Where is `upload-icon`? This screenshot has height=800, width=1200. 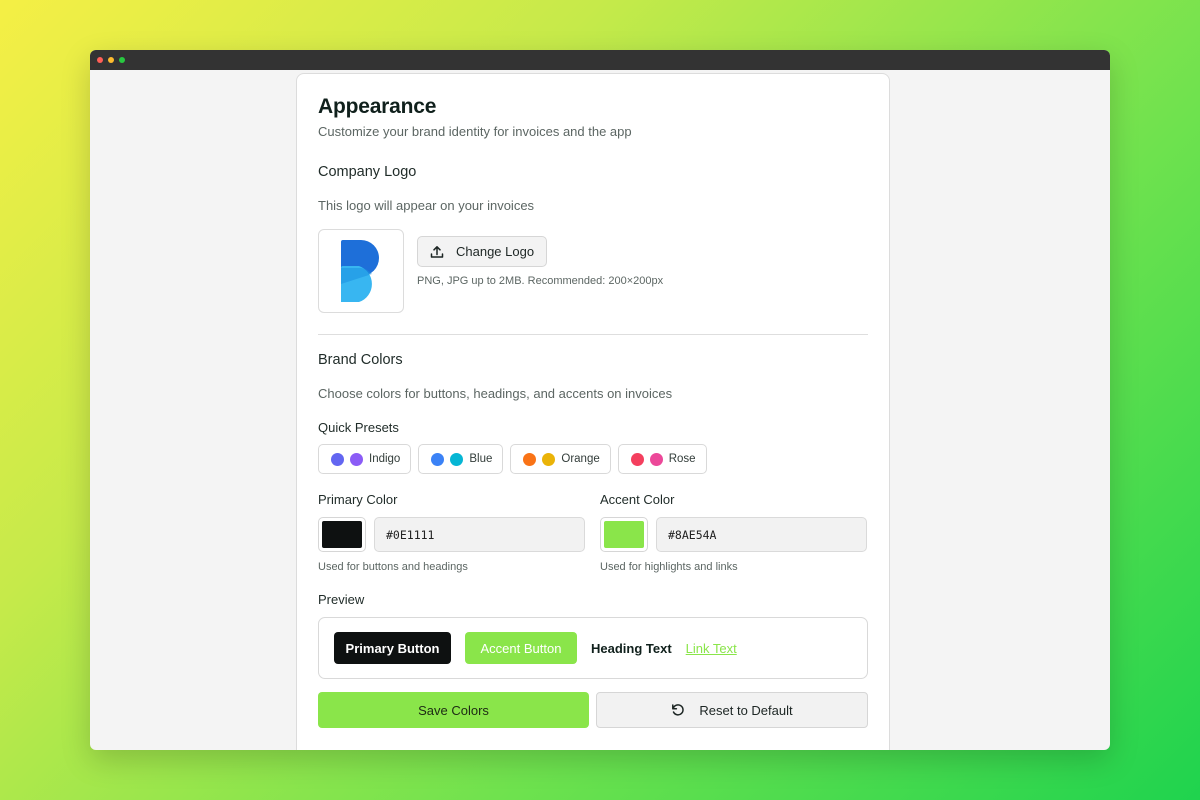 upload-icon is located at coordinates (437, 251).